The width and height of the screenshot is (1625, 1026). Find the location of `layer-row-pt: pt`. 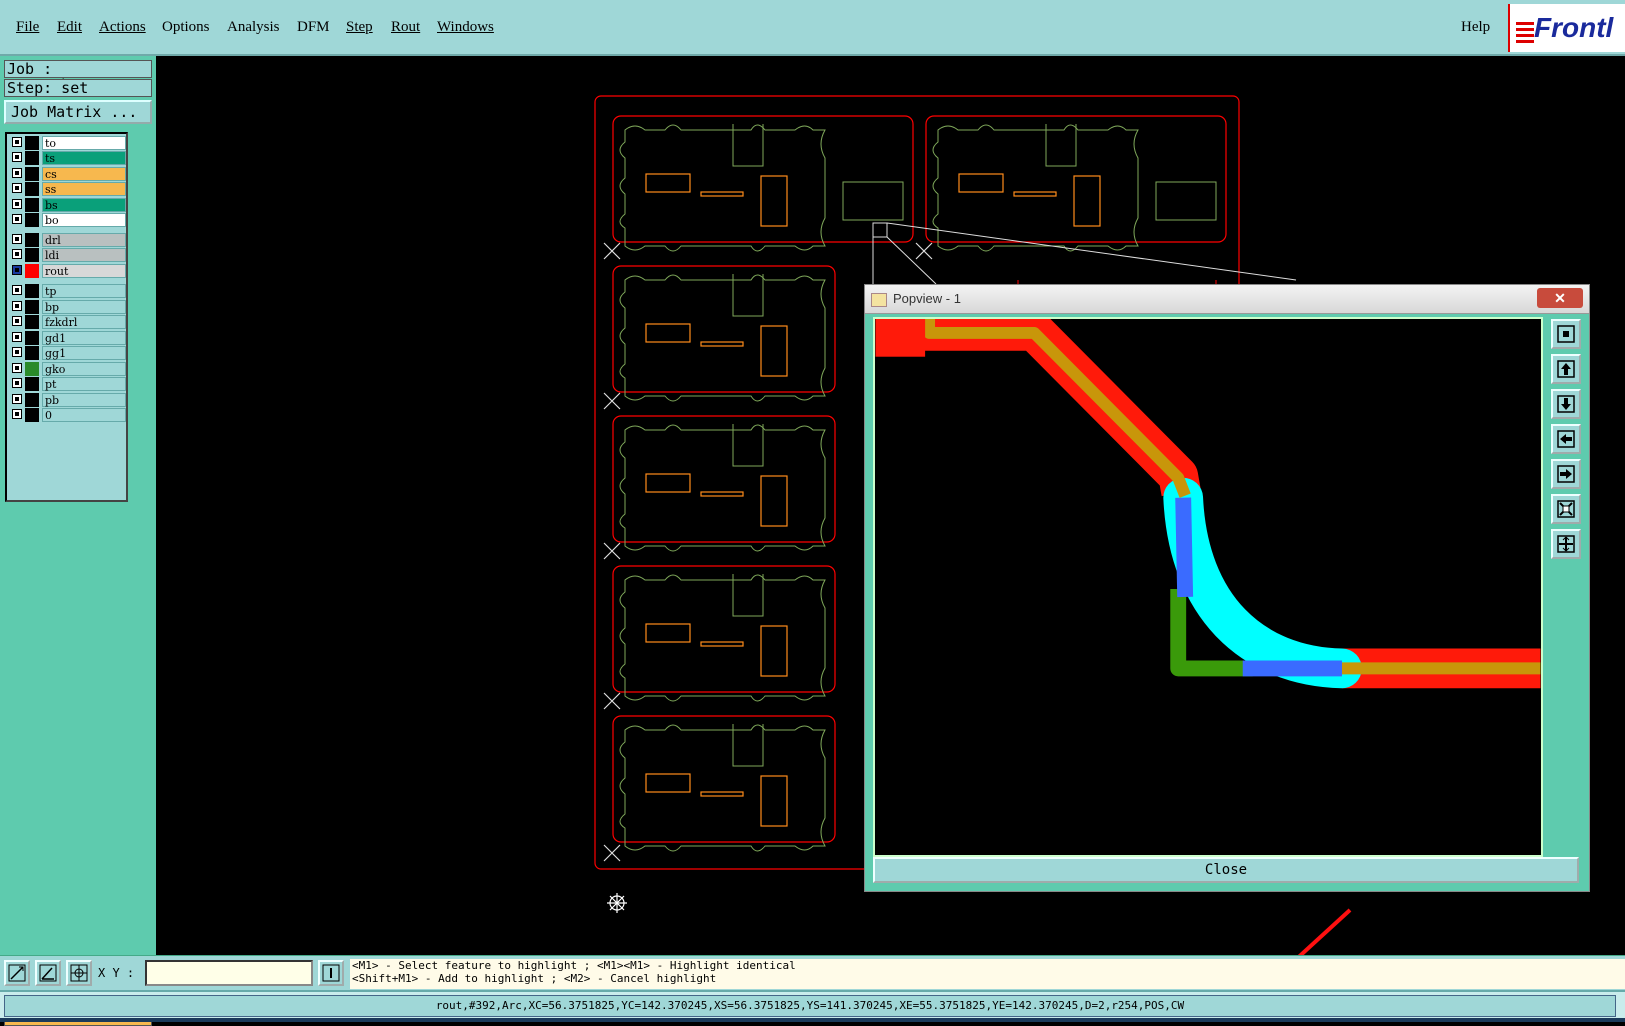

layer-row-pt: pt is located at coordinates (67, 384).